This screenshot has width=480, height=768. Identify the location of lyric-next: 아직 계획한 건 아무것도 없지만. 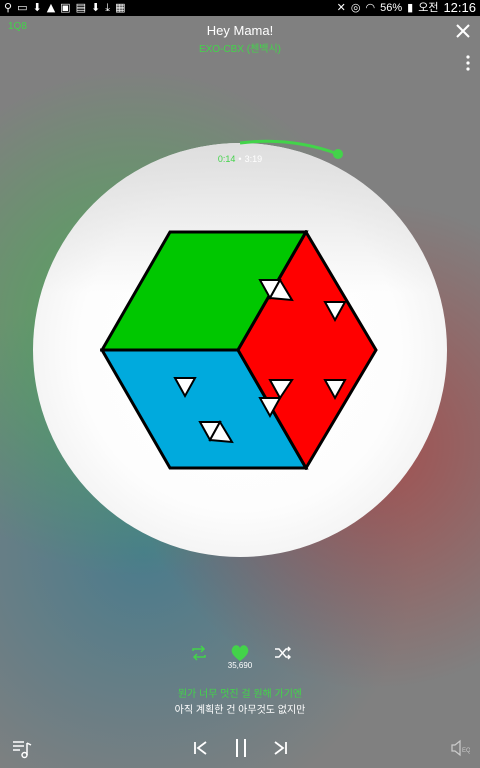
(240, 708).